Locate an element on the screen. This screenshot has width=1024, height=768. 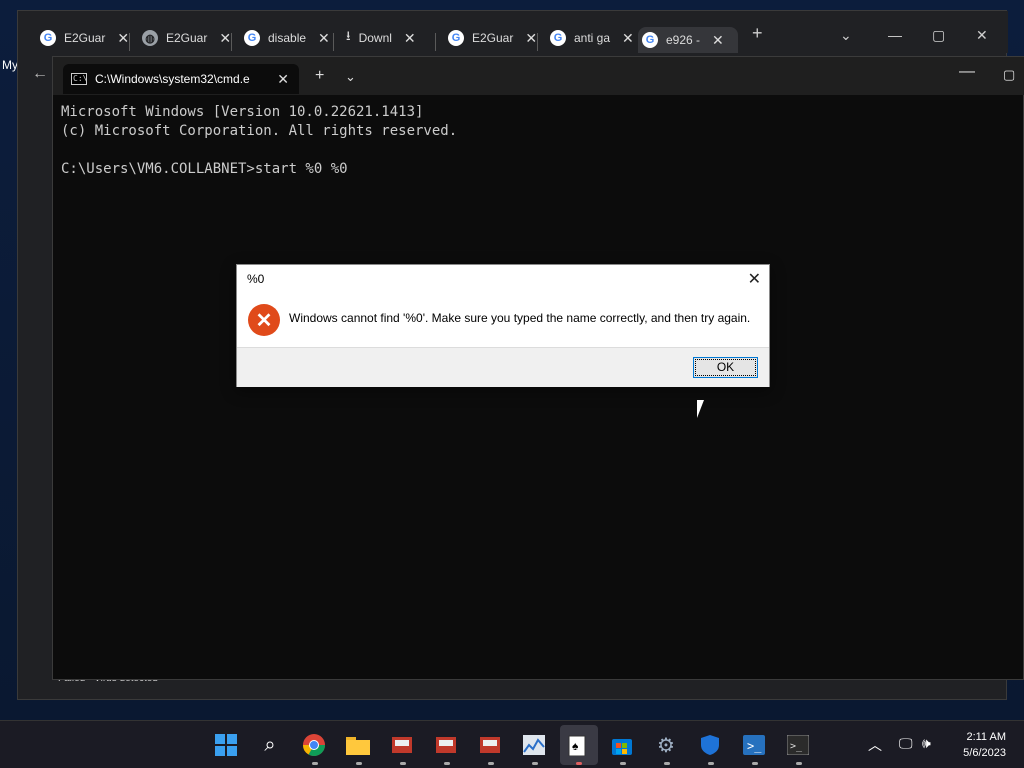
clock-time: 2:11 AM is located at coordinates (986, 737).